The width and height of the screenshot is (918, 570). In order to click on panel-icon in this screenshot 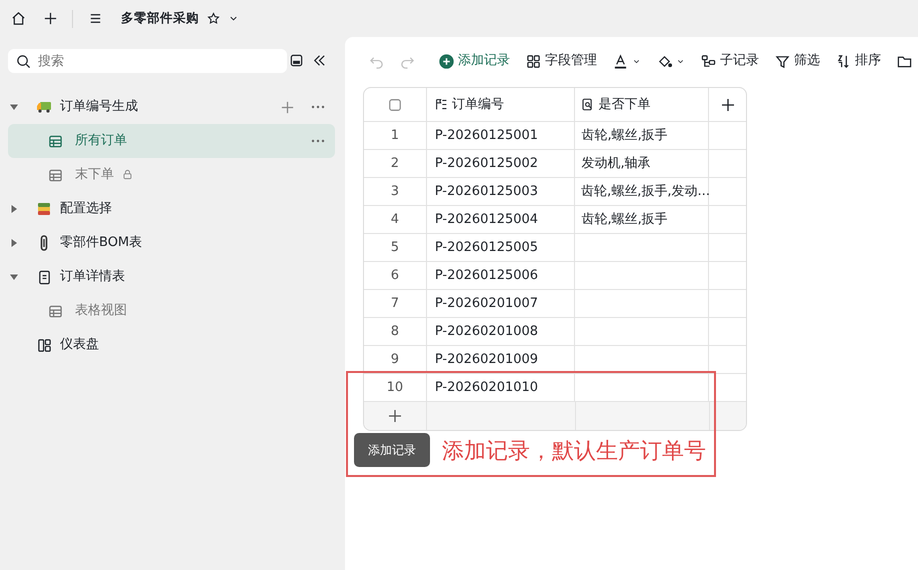, I will do `click(296, 60)`.